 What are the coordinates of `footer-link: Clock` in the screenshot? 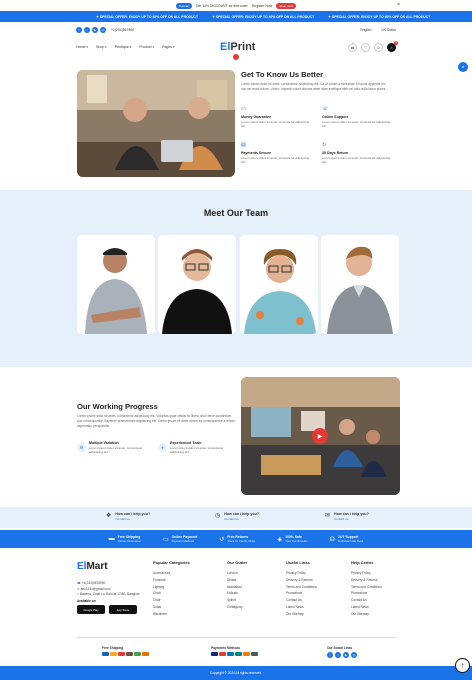 It's located at (171, 593).